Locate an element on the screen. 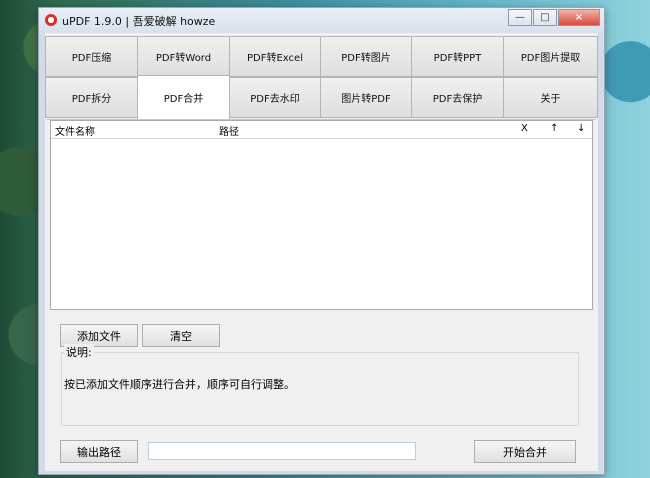 The width and height of the screenshot is (650, 478). title-bar: ● uPDF 1.9.0 | 吾爱破解 howze — □ × is located at coordinates (321, 20).